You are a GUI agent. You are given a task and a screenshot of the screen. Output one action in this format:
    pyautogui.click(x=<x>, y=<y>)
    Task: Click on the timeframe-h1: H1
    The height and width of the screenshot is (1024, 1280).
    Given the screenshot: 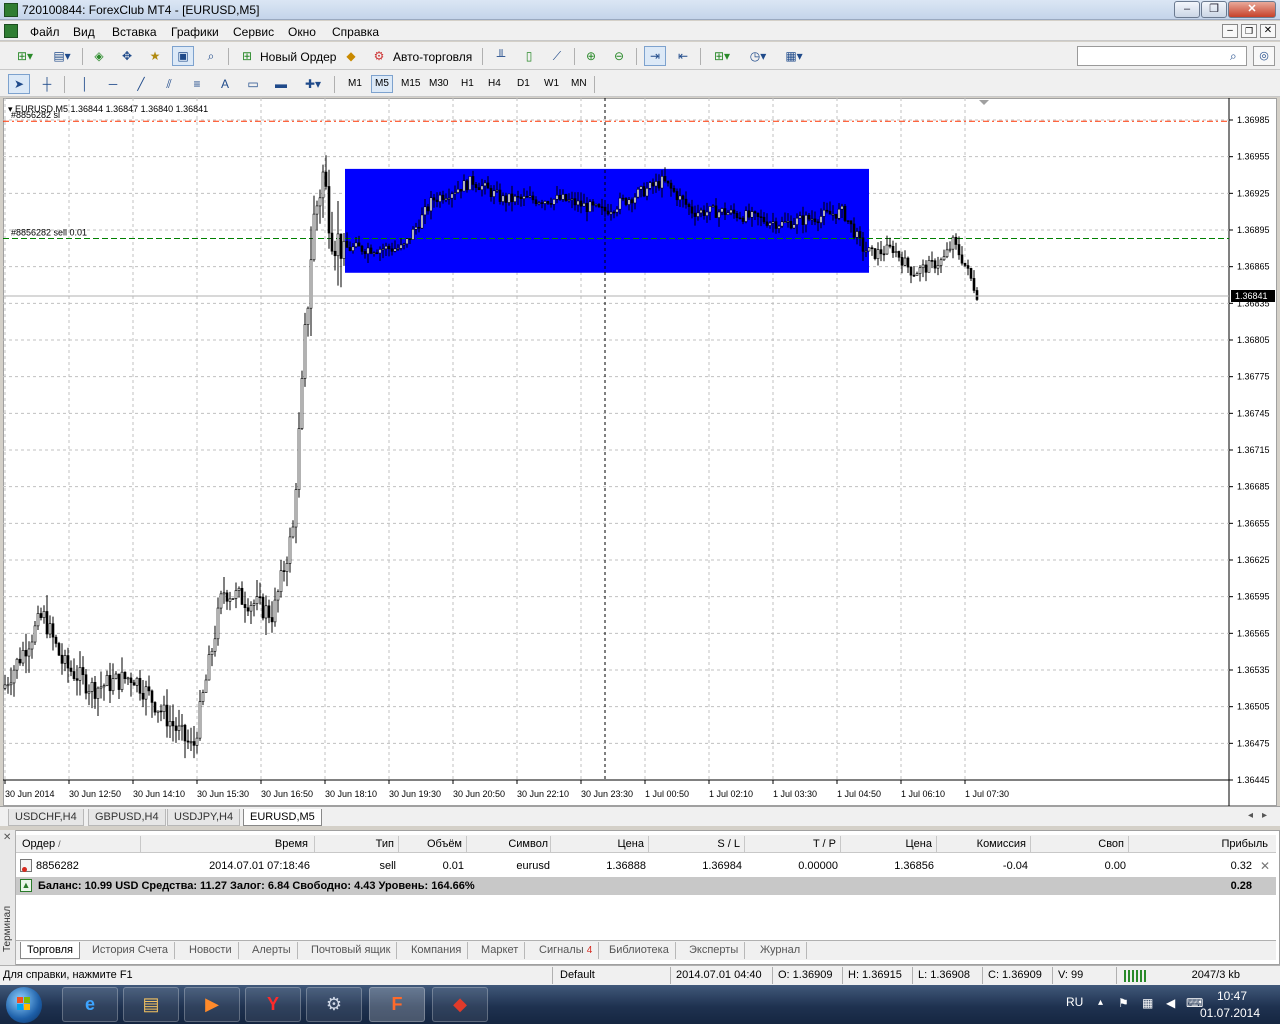 What is the action you would take?
    pyautogui.click(x=467, y=84)
    